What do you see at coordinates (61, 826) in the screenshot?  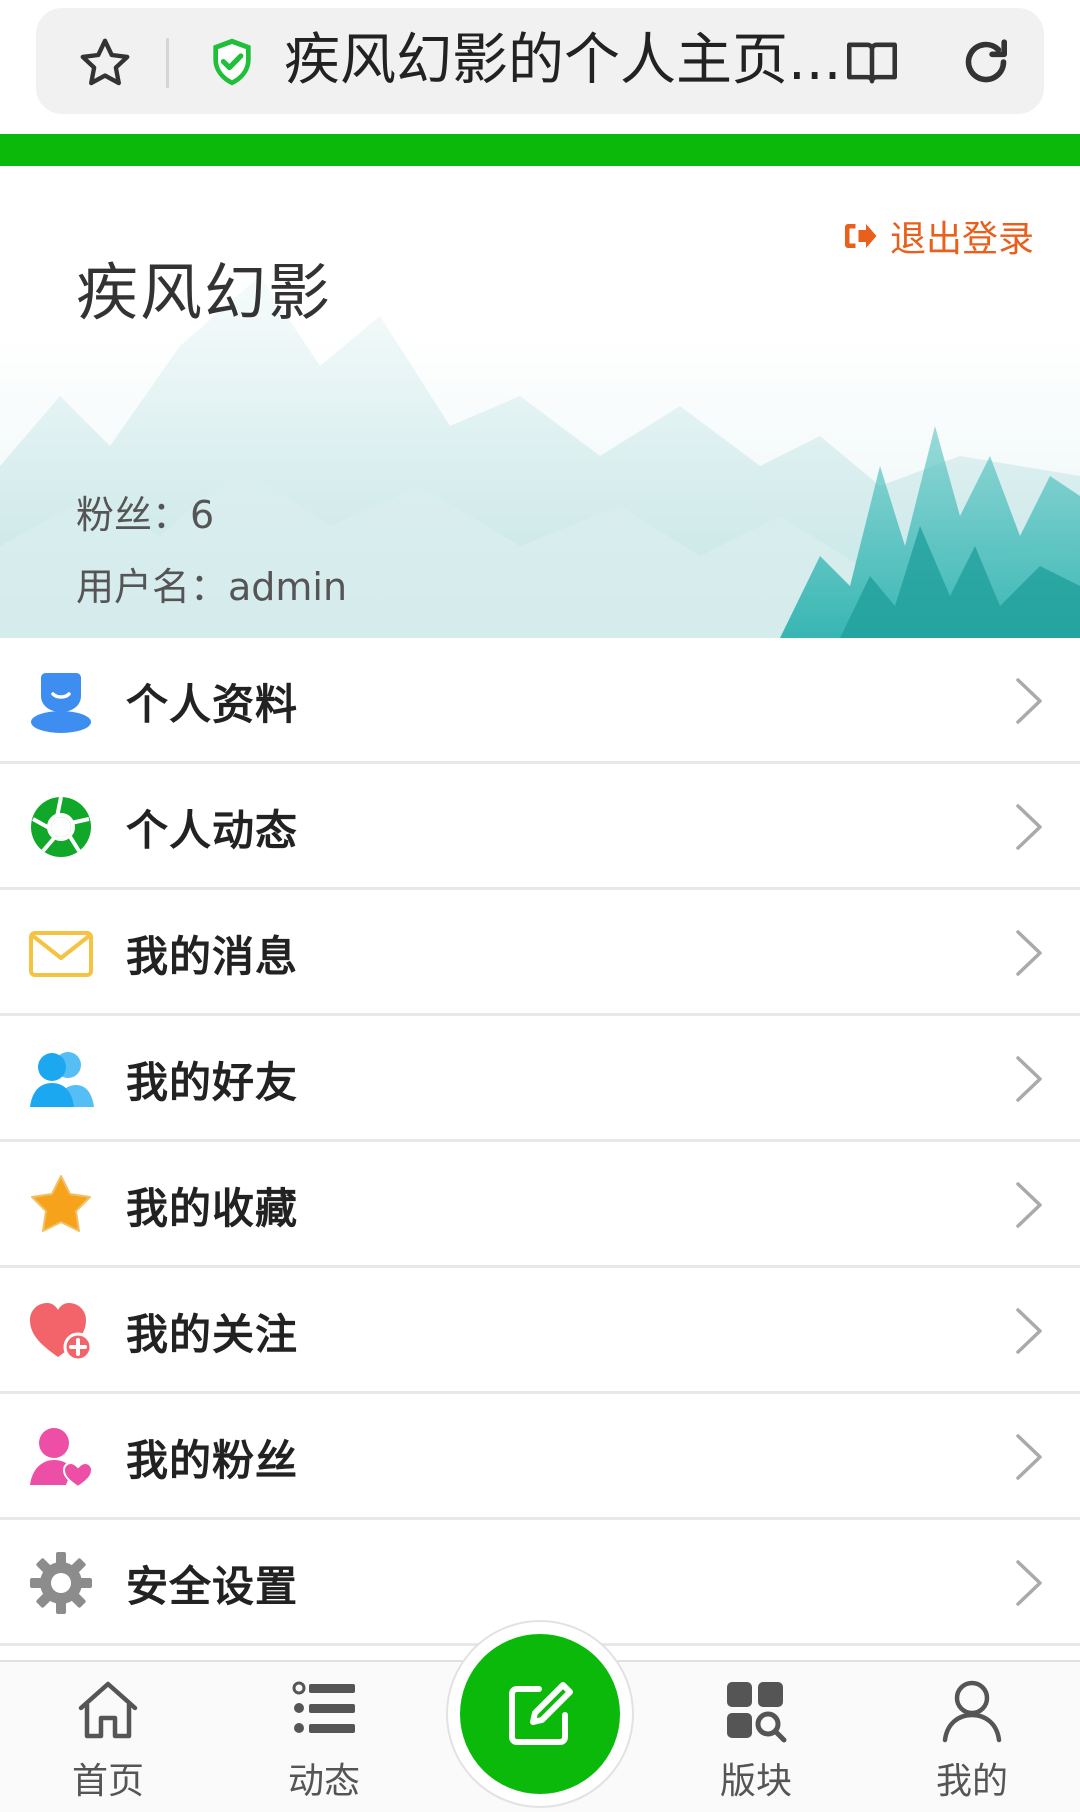 I see `aperture-icon` at bounding box center [61, 826].